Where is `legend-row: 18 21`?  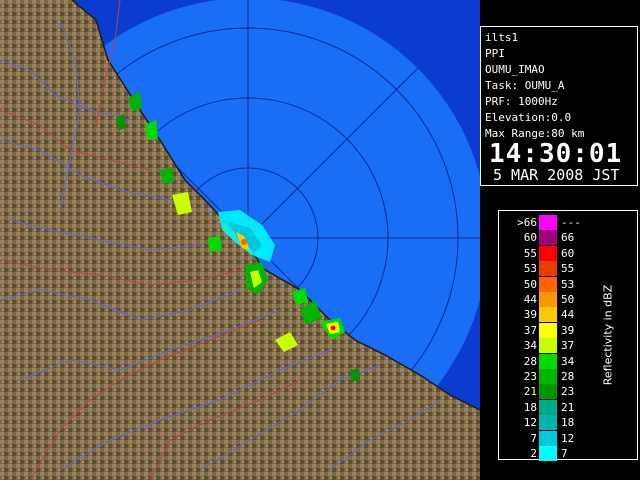 legend-row: 18 21 is located at coordinates (568, 407).